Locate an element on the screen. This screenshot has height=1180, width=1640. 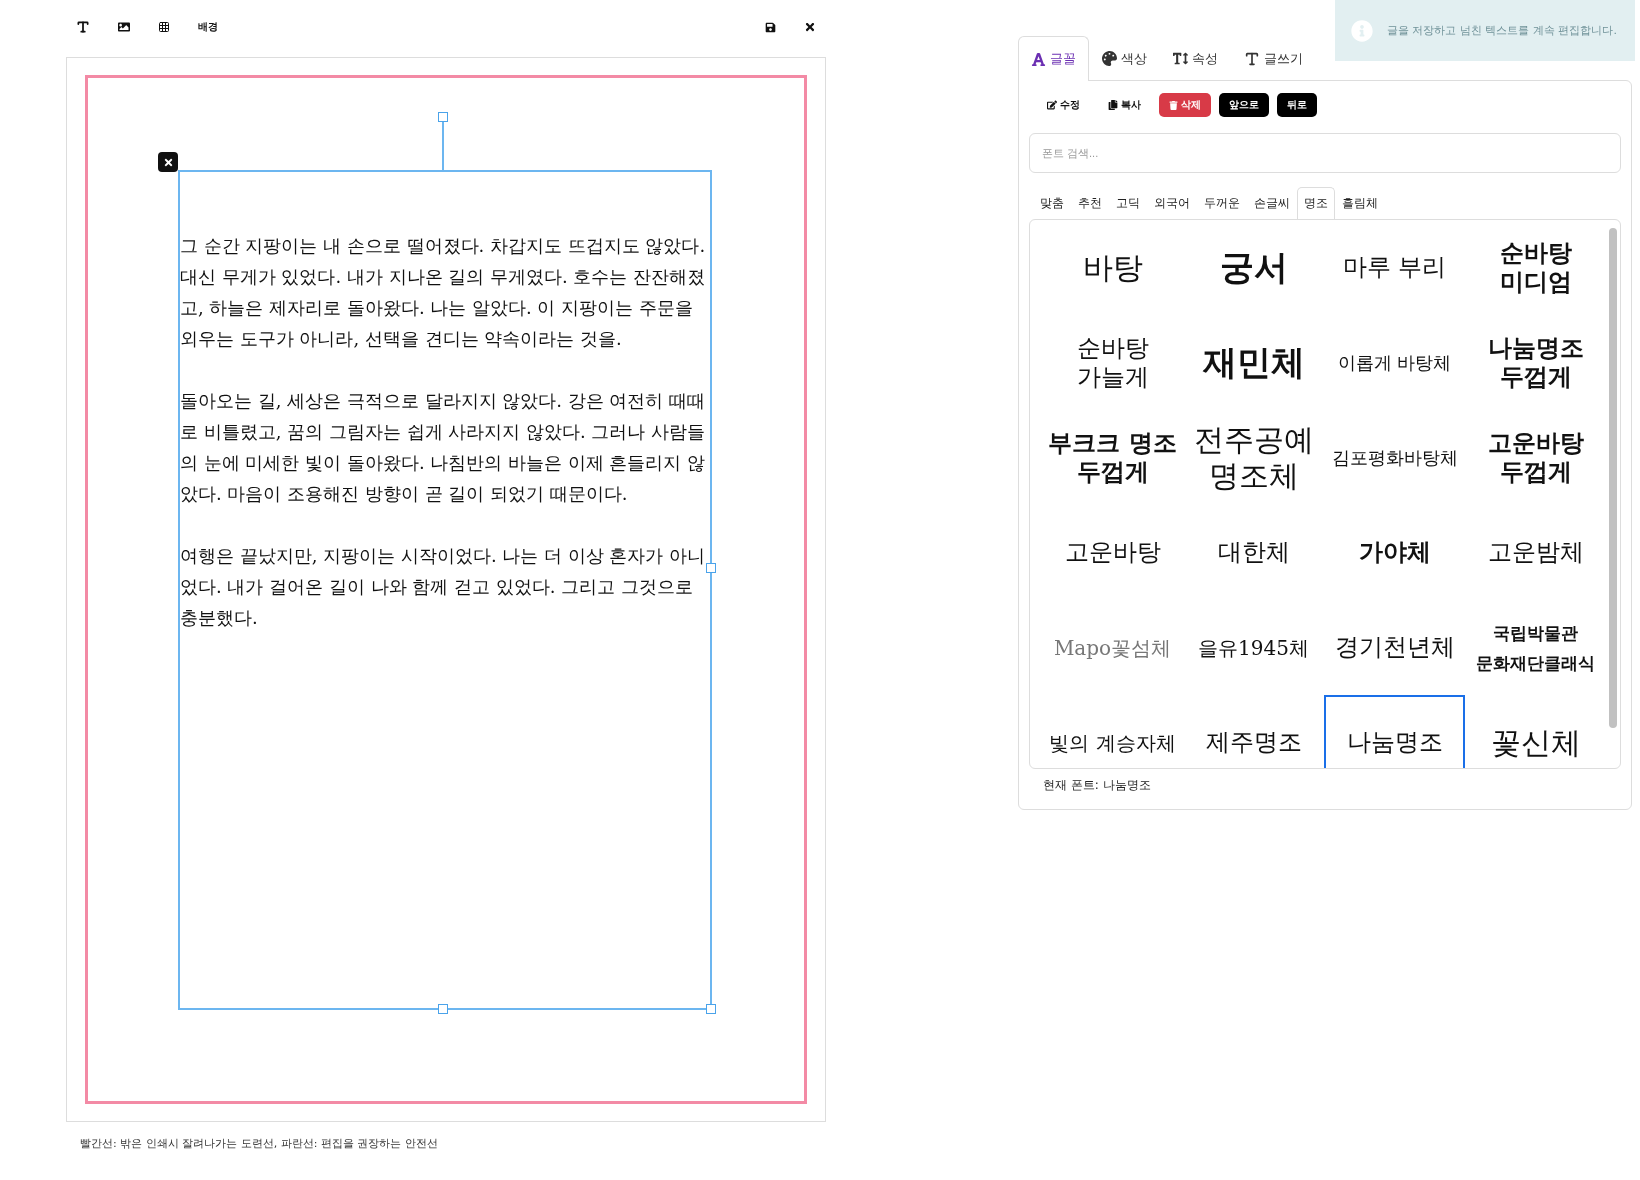
edit-icon is located at coordinates (1052, 105).